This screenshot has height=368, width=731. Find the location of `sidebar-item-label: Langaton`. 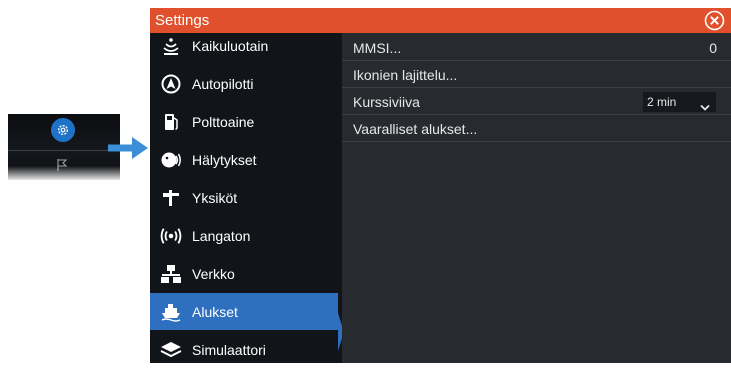

sidebar-item-label: Langaton is located at coordinates (221, 235).